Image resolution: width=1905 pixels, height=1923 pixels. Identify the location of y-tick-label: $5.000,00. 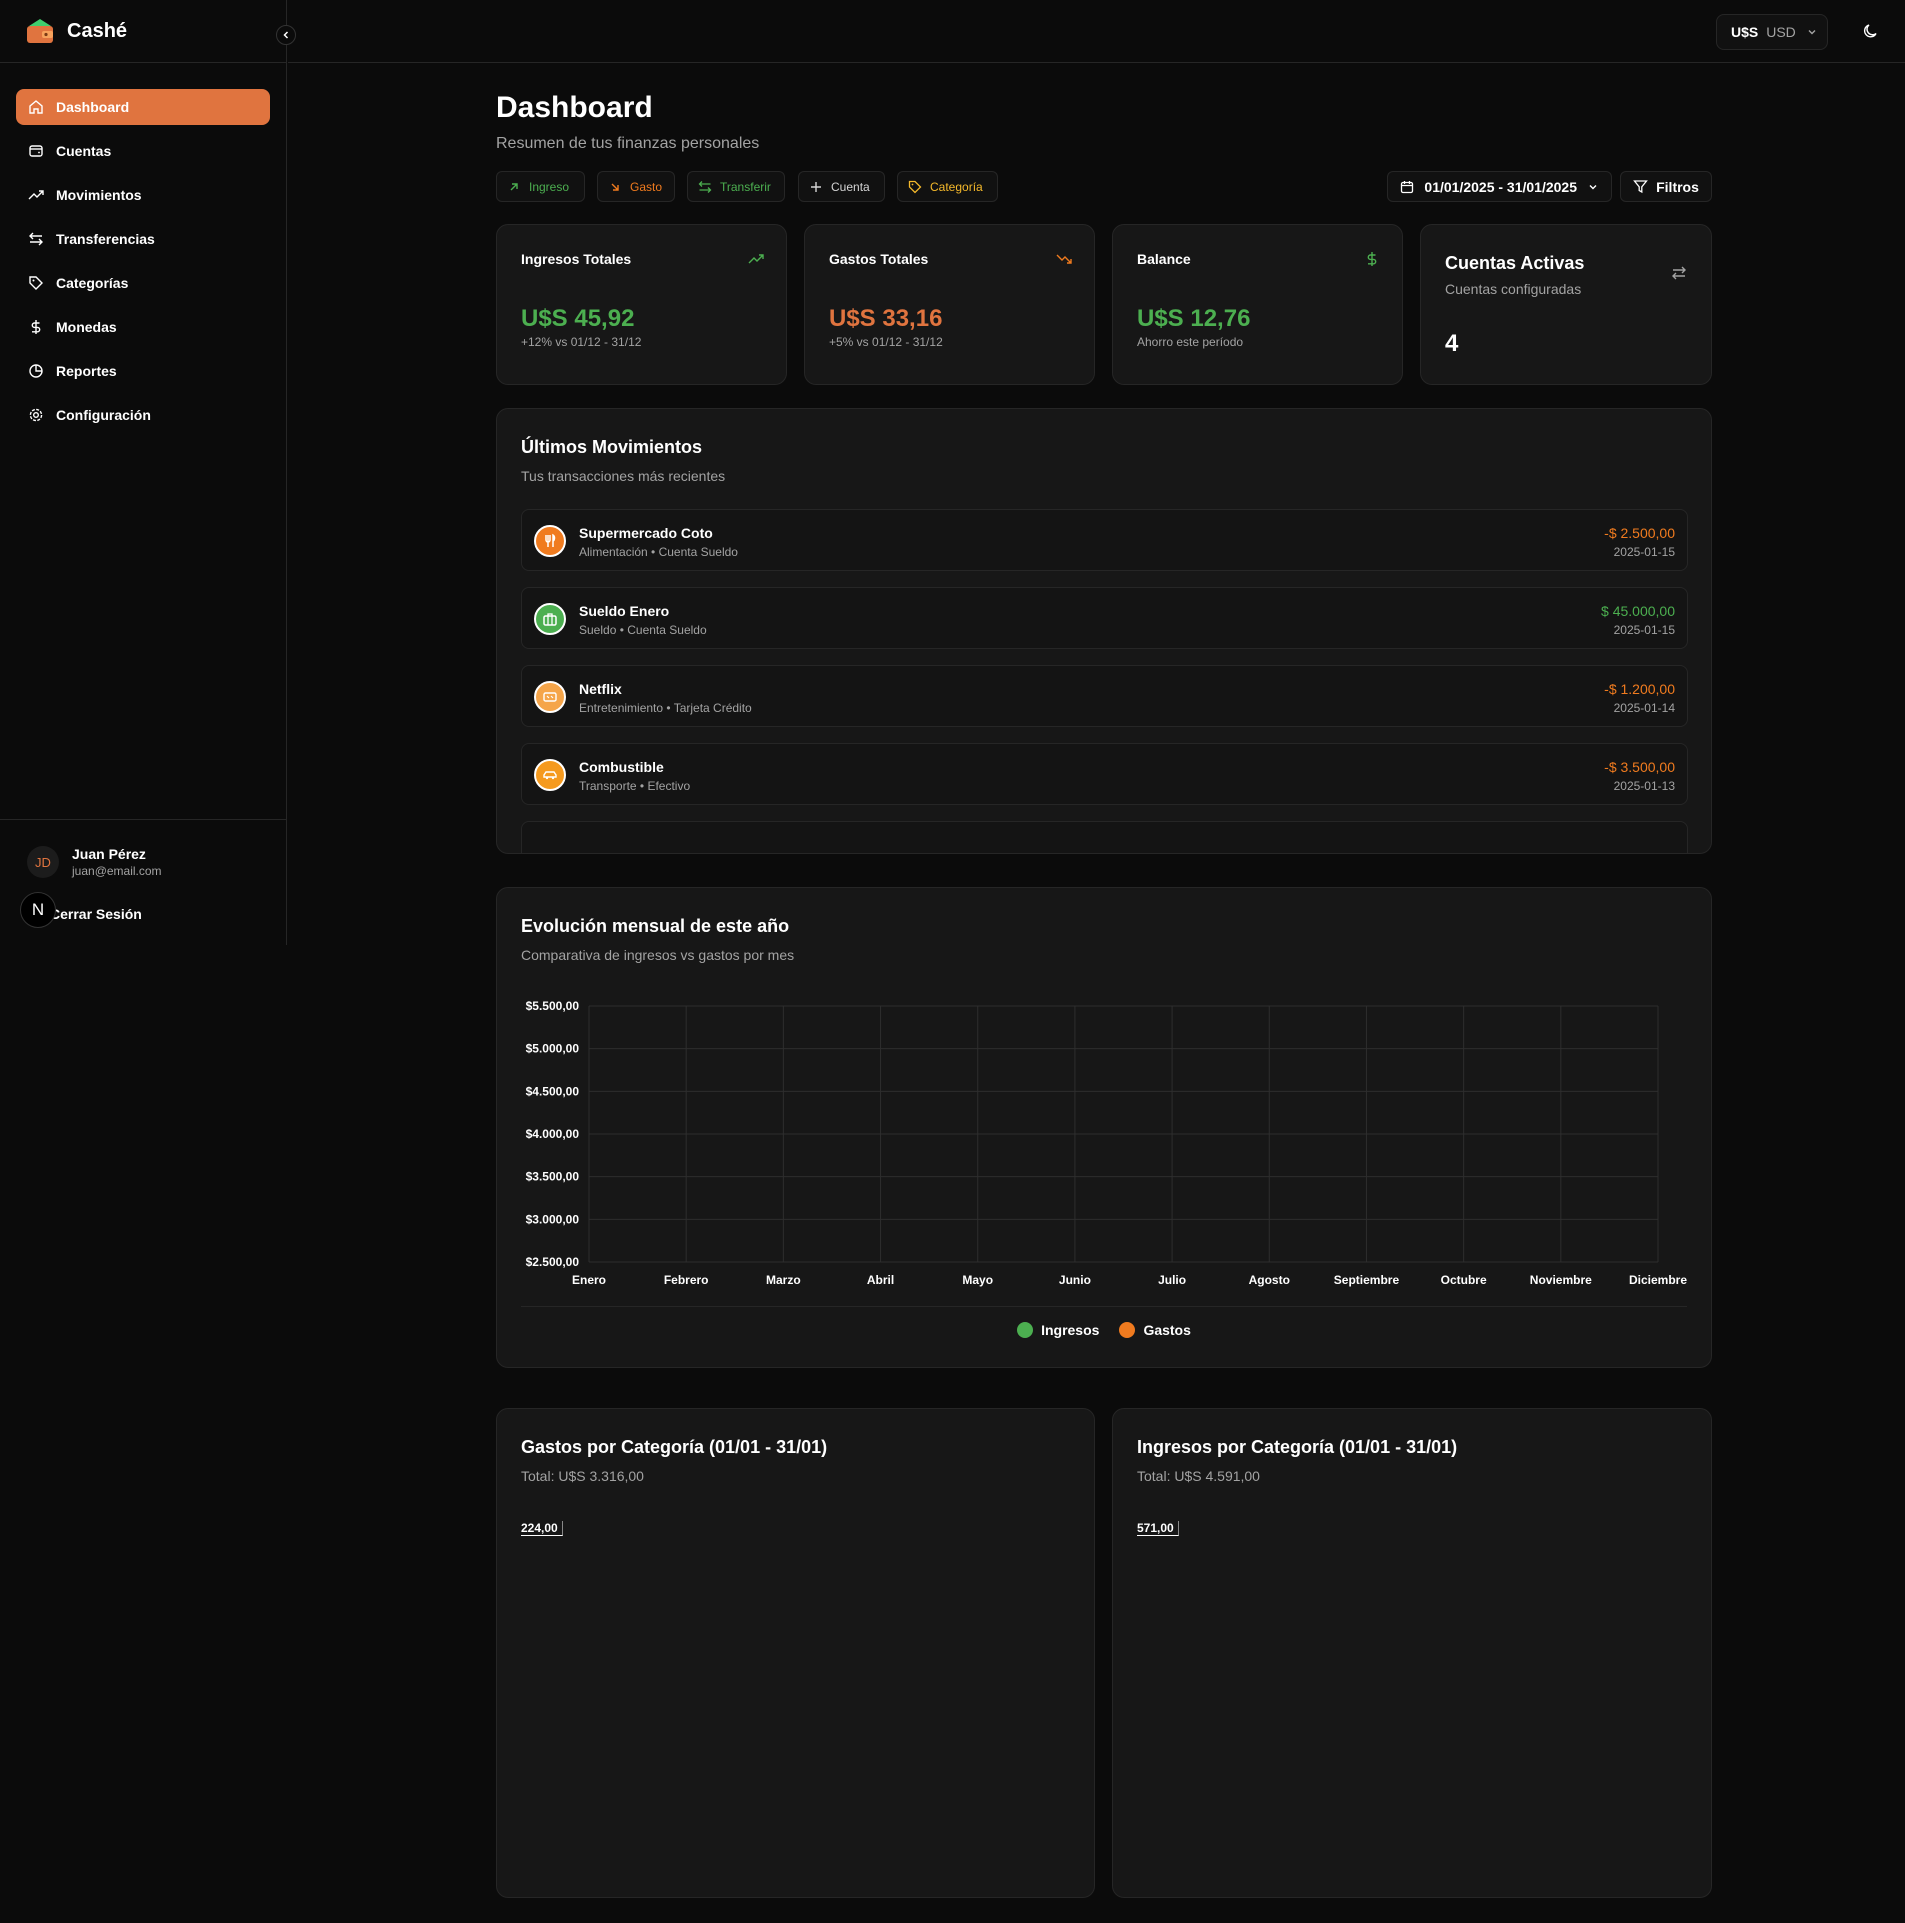
(553, 1049).